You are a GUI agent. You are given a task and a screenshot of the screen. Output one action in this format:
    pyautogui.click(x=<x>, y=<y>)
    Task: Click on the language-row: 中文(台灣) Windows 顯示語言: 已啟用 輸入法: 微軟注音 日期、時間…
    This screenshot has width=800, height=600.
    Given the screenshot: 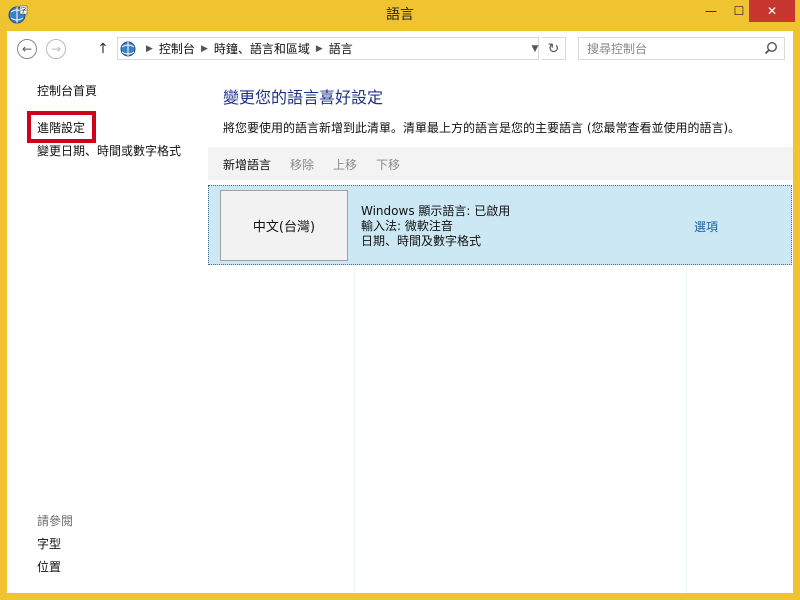 What is the action you would take?
    pyautogui.click(x=500, y=225)
    